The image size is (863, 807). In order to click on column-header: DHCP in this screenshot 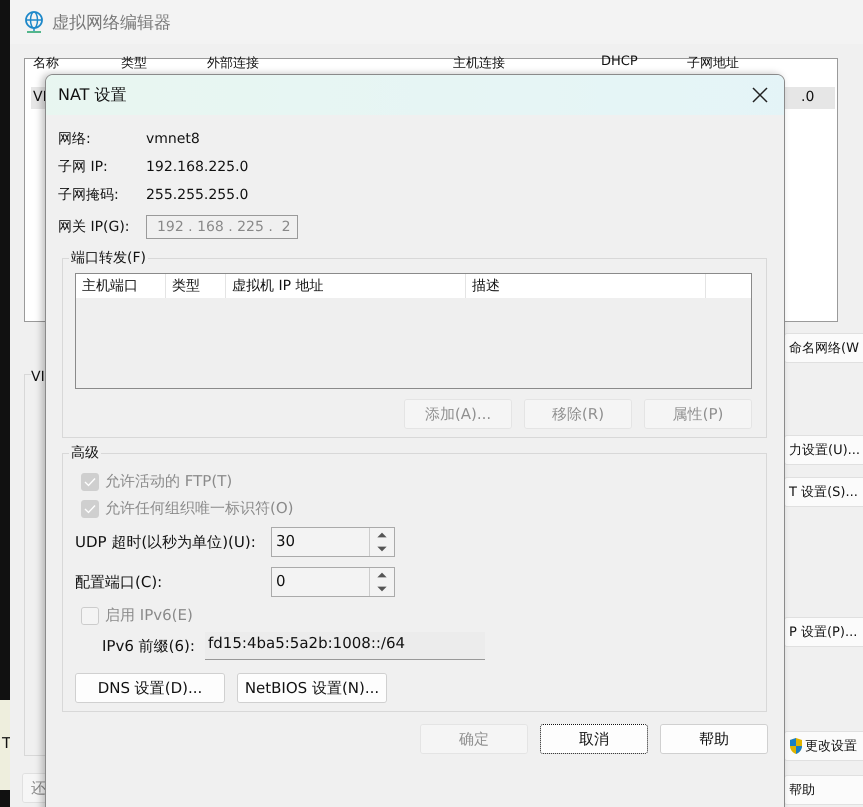, I will do `click(619, 61)`.